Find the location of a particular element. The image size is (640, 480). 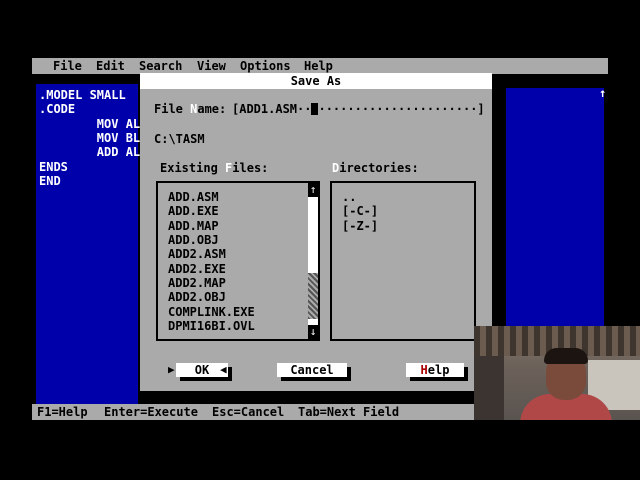

status-cancel: Esc=Cancel is located at coordinates (248, 412).